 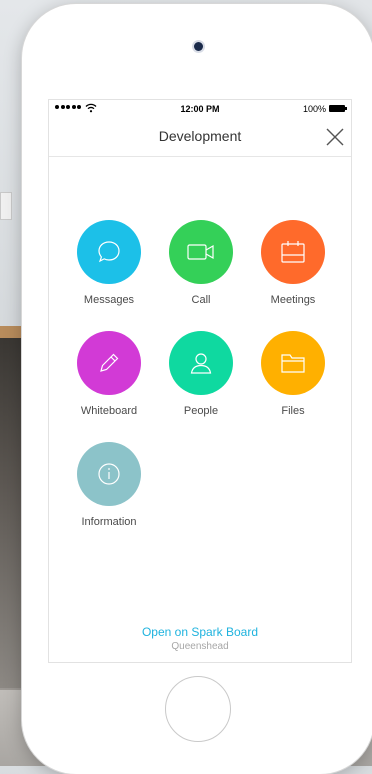 What do you see at coordinates (6, 206) in the screenshot?
I see `wall-outlet` at bounding box center [6, 206].